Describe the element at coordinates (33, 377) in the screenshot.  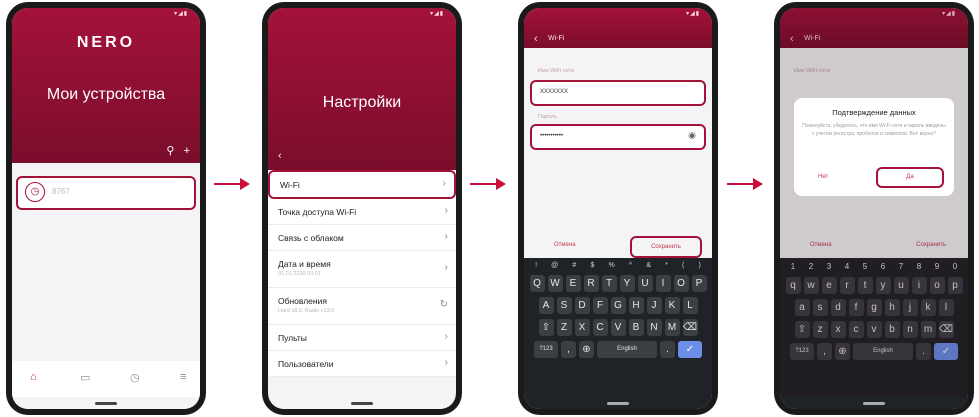
I see `home-icon: ⌂` at that location.